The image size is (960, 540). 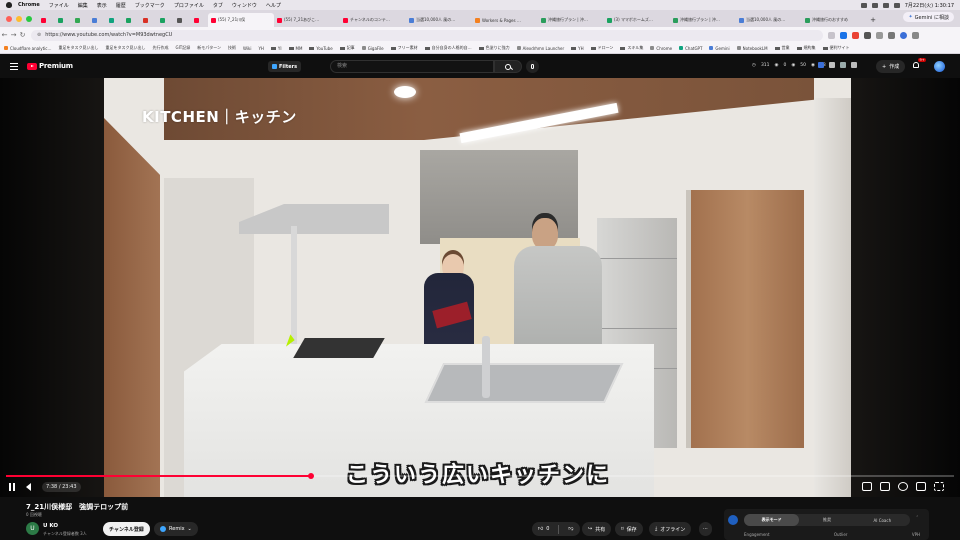 I want to click on offline-download-button: ⤓ オフライン, so click(x=670, y=529).